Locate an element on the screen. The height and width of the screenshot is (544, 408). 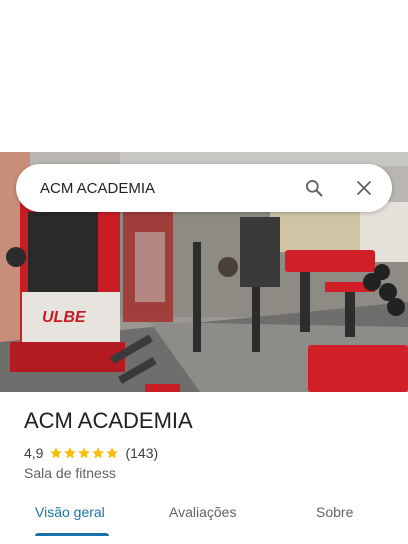
tab-bar: Visão geral Avaliações Sobre is located at coordinates (204, 516).